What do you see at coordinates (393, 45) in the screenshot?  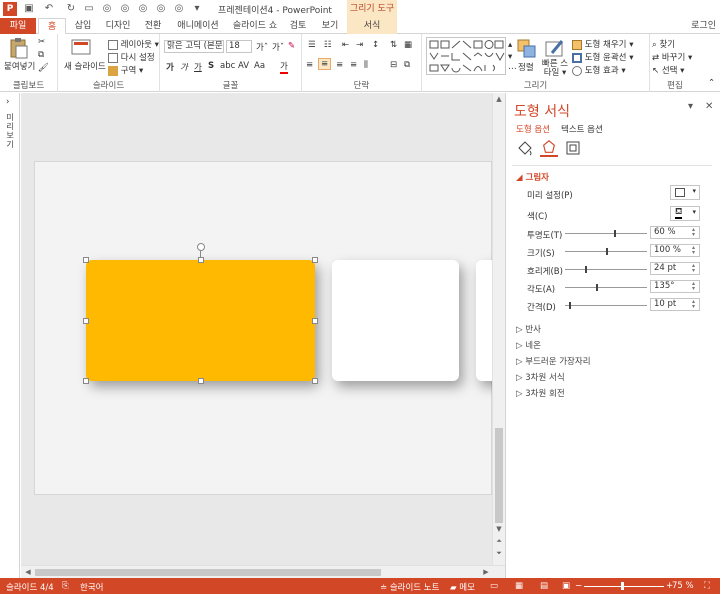 I see `text-direction-icon: ⇅` at bounding box center [393, 45].